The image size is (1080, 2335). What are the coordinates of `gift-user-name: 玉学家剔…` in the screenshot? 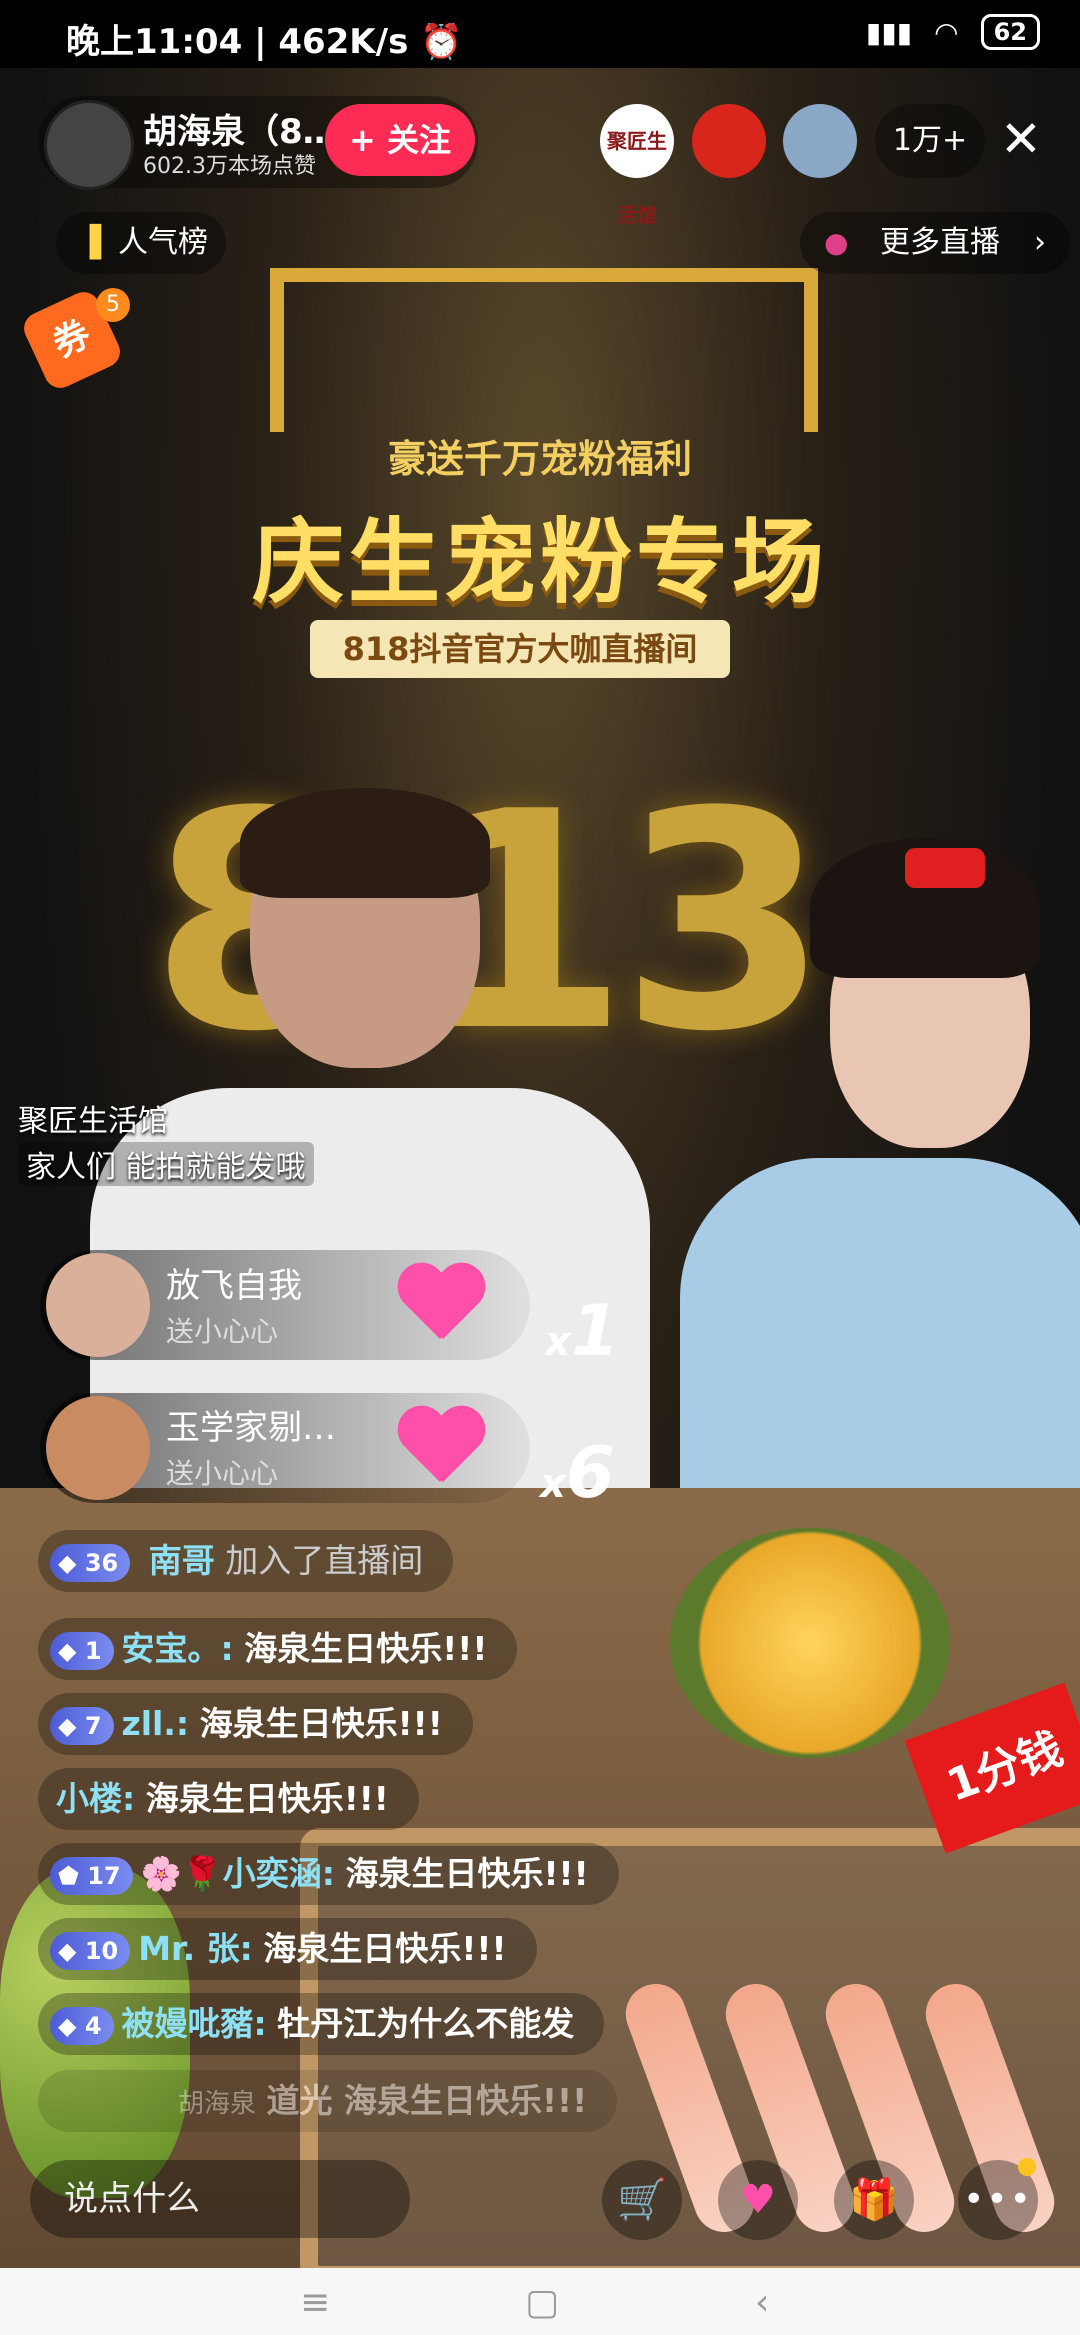 It's located at (251, 1428).